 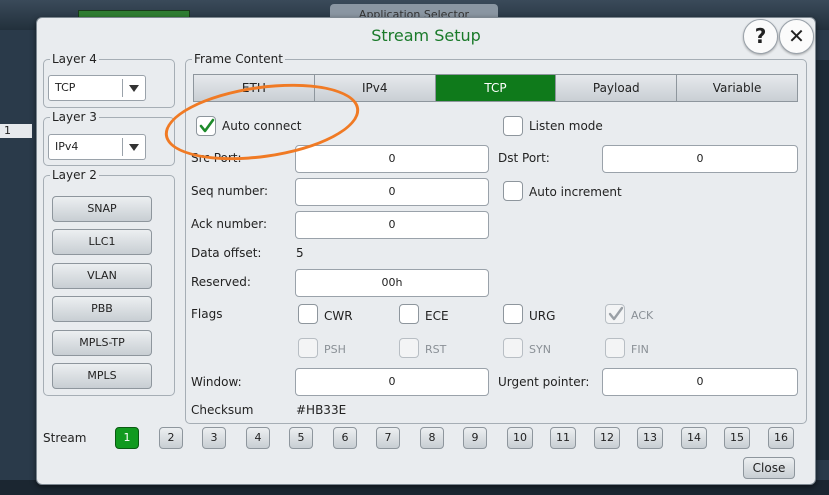 I want to click on seq-number-label: Seq number:, so click(x=230, y=191).